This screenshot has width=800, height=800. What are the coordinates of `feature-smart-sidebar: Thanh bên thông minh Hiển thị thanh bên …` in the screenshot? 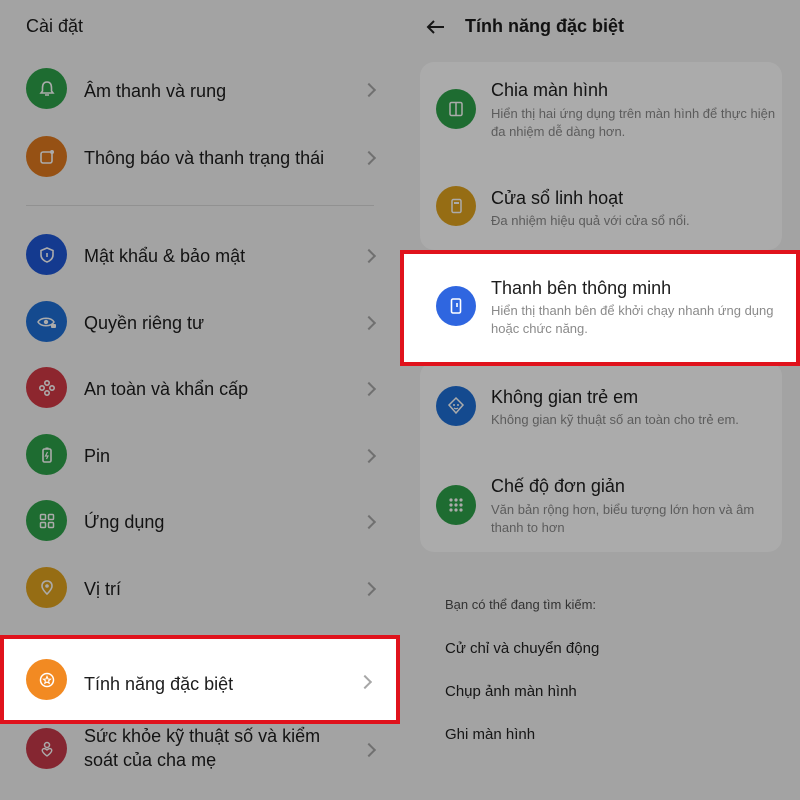 It's located at (600, 308).